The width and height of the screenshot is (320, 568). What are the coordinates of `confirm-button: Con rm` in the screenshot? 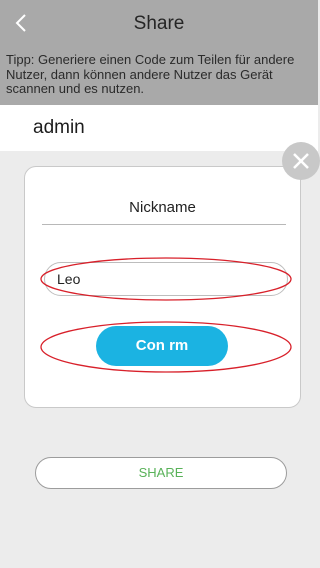 It's located at (162, 346).